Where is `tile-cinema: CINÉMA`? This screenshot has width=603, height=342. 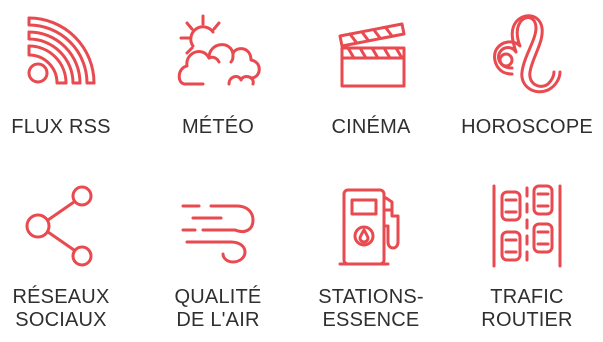 tile-cinema: CINÉMA is located at coordinates (371, 72).